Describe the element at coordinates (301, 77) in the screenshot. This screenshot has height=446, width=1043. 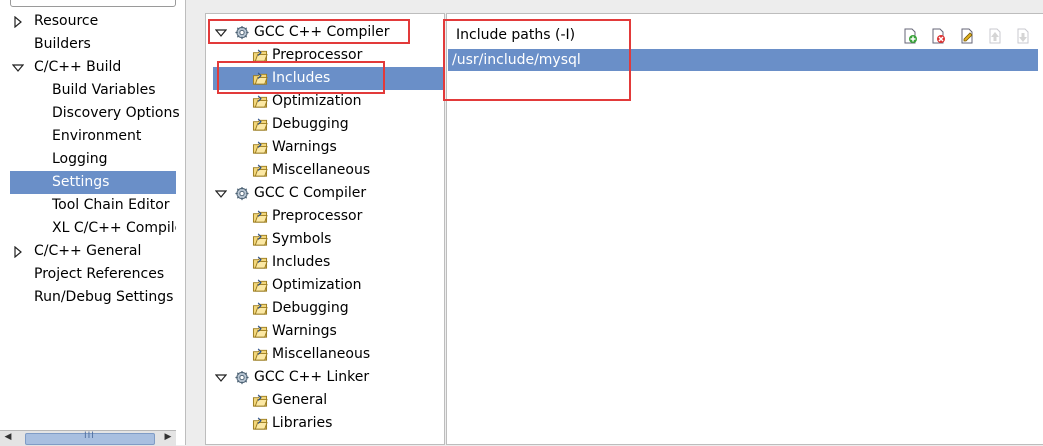
I see `annotation-highlight-includes` at that location.